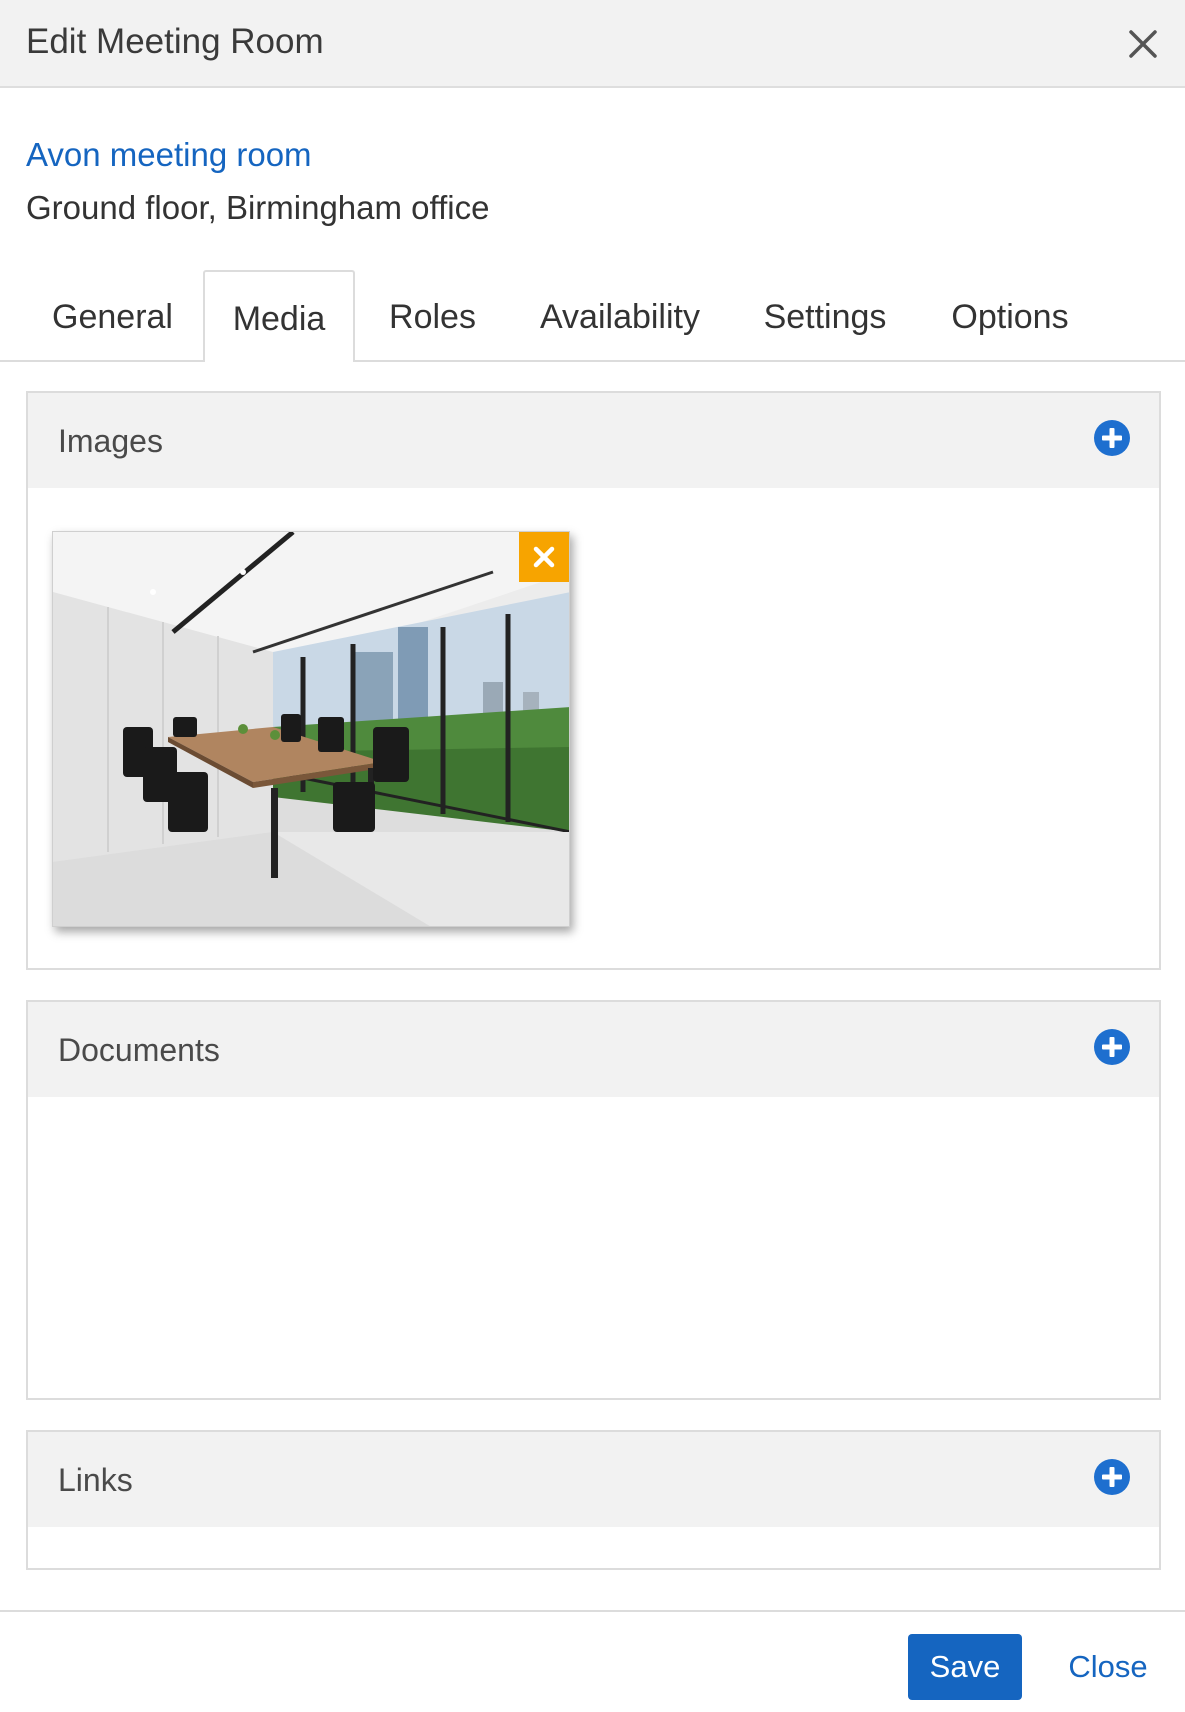 This screenshot has height=1712, width=1185. I want to click on tab-roles: Roles, so click(432, 316).